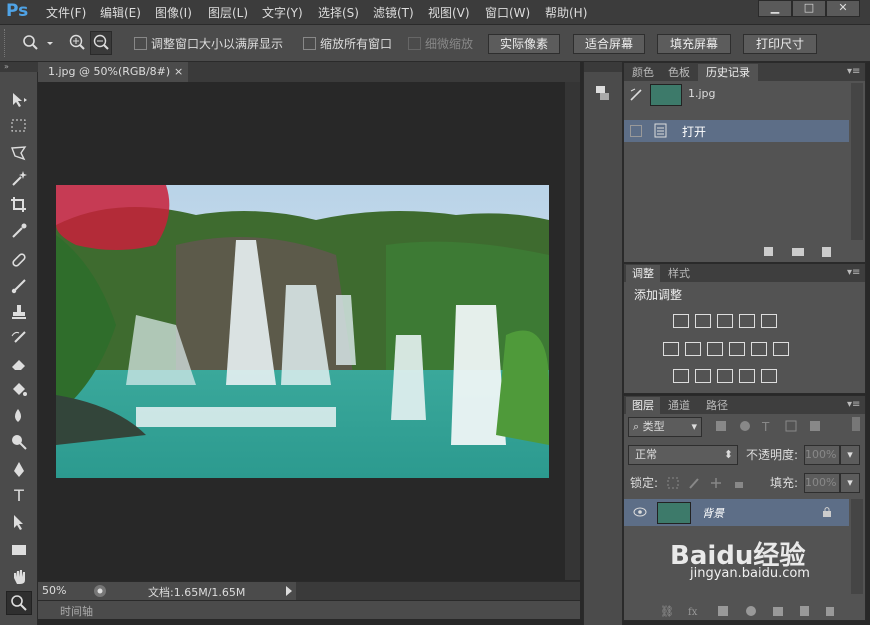 Image resolution: width=870 pixels, height=625 pixels. I want to click on color-lookup-icon, so click(781, 348).